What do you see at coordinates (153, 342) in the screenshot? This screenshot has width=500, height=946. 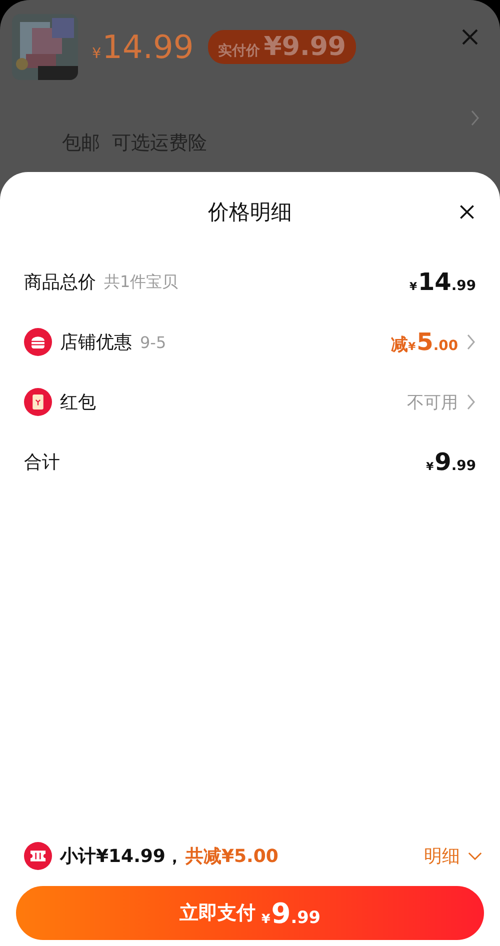 I see `row-note: 9-5` at bounding box center [153, 342].